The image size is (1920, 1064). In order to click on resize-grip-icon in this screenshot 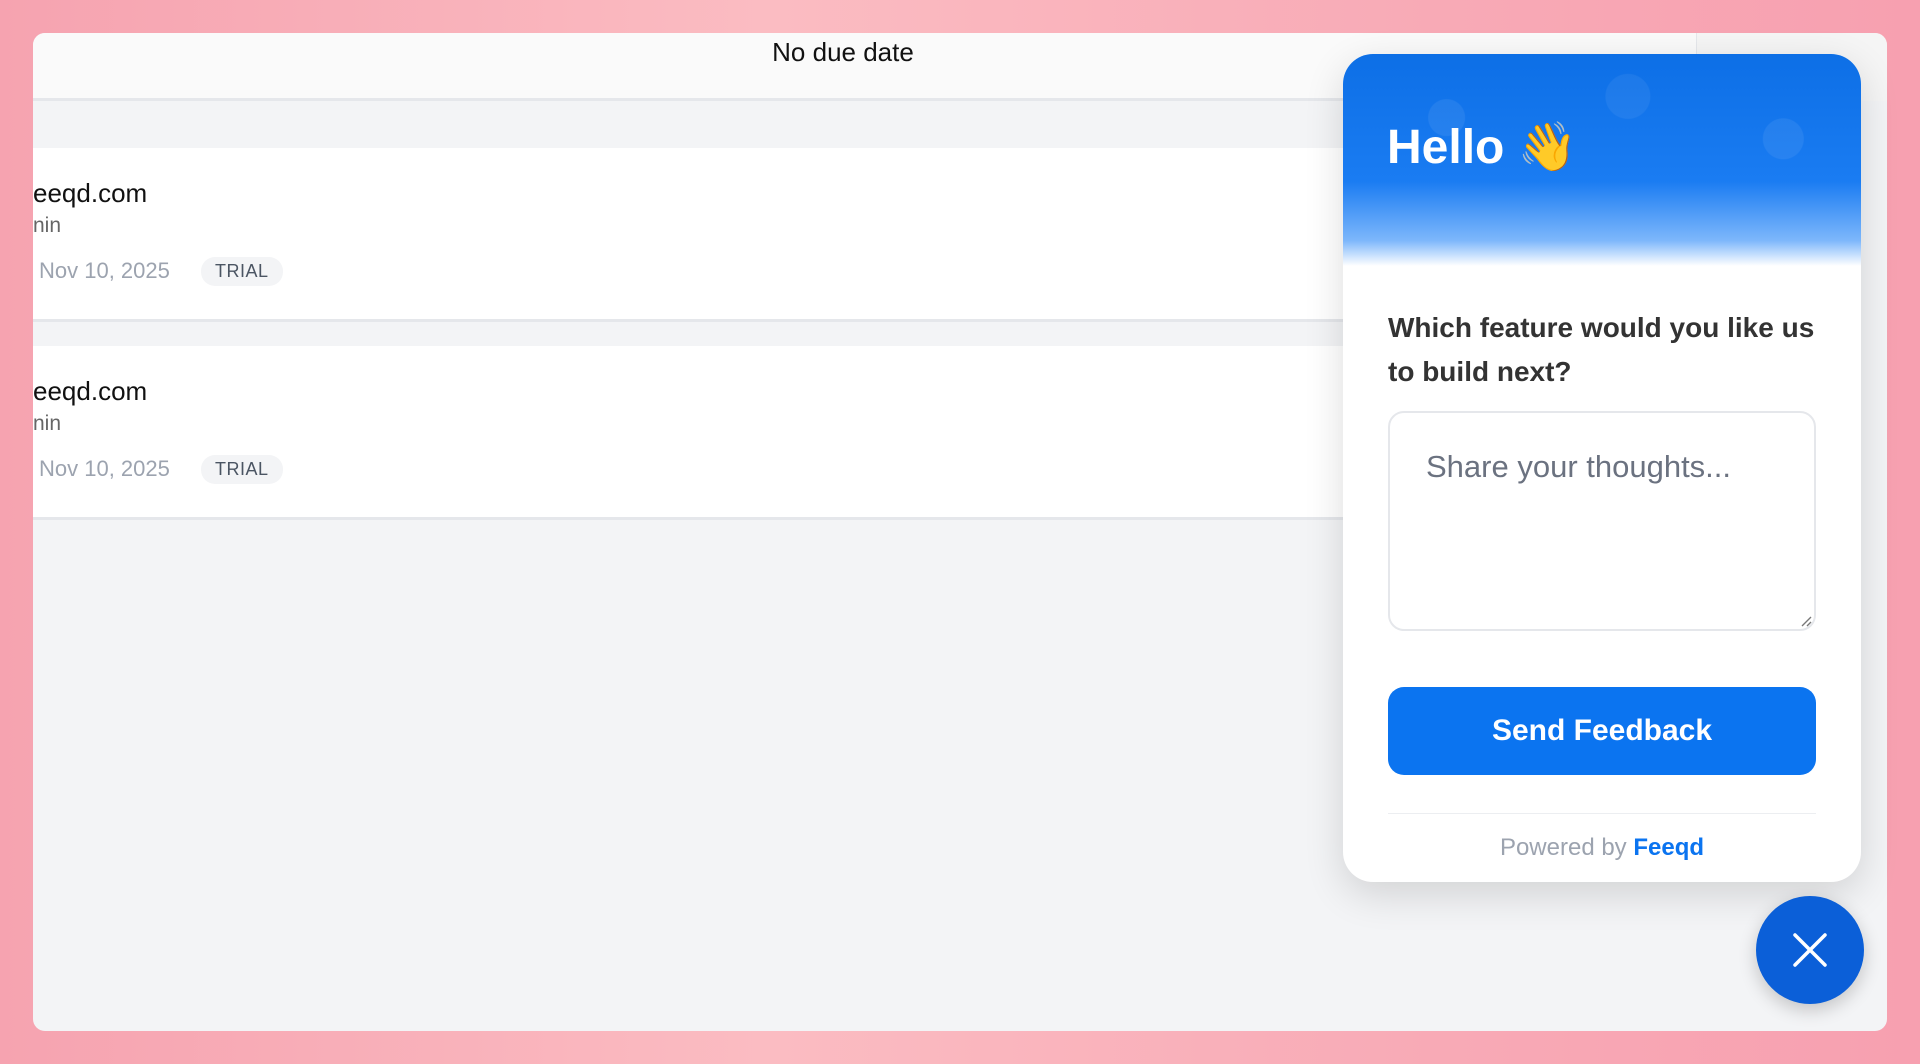, I will do `click(1806, 621)`.